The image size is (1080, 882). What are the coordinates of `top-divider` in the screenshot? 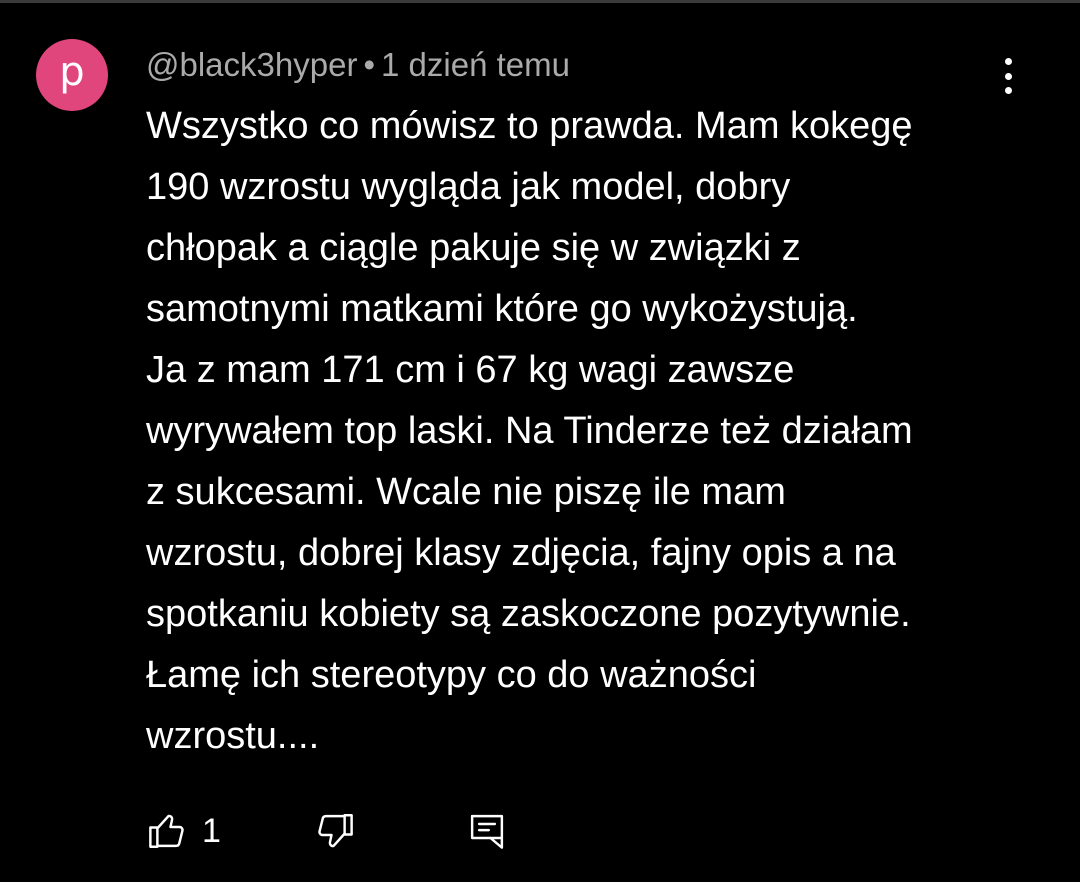 It's located at (540, 1).